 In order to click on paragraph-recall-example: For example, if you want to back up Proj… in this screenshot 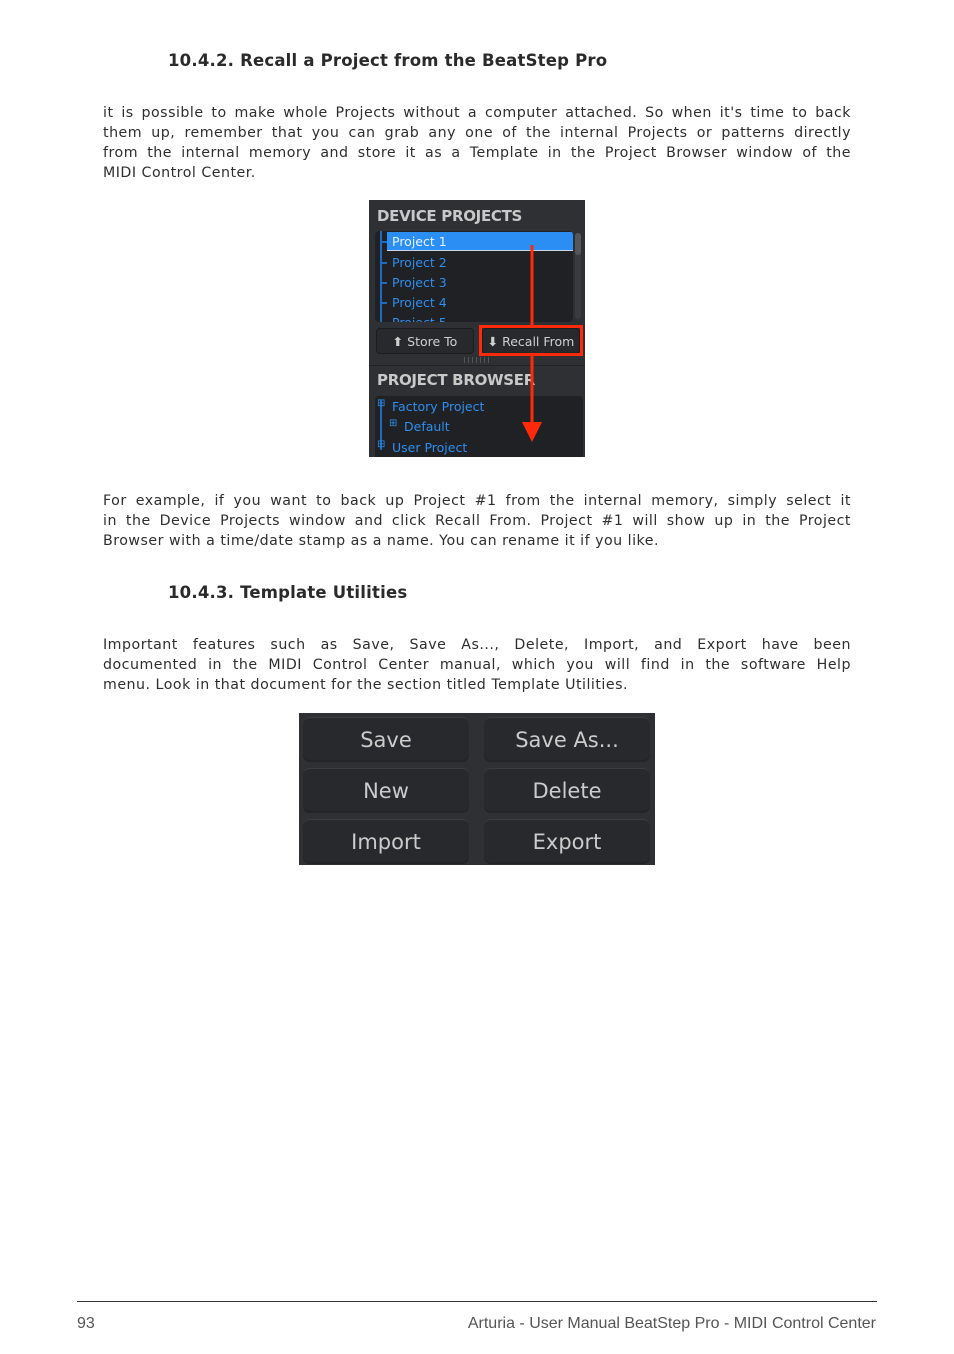, I will do `click(477, 521)`.